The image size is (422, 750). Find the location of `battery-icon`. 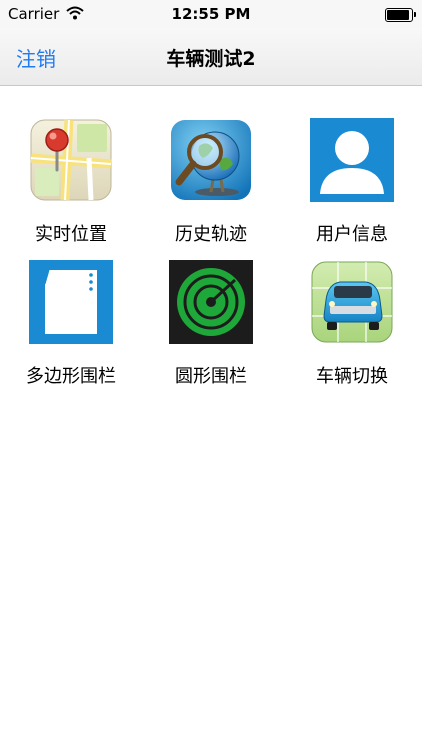

battery-icon is located at coordinates (400, 15).